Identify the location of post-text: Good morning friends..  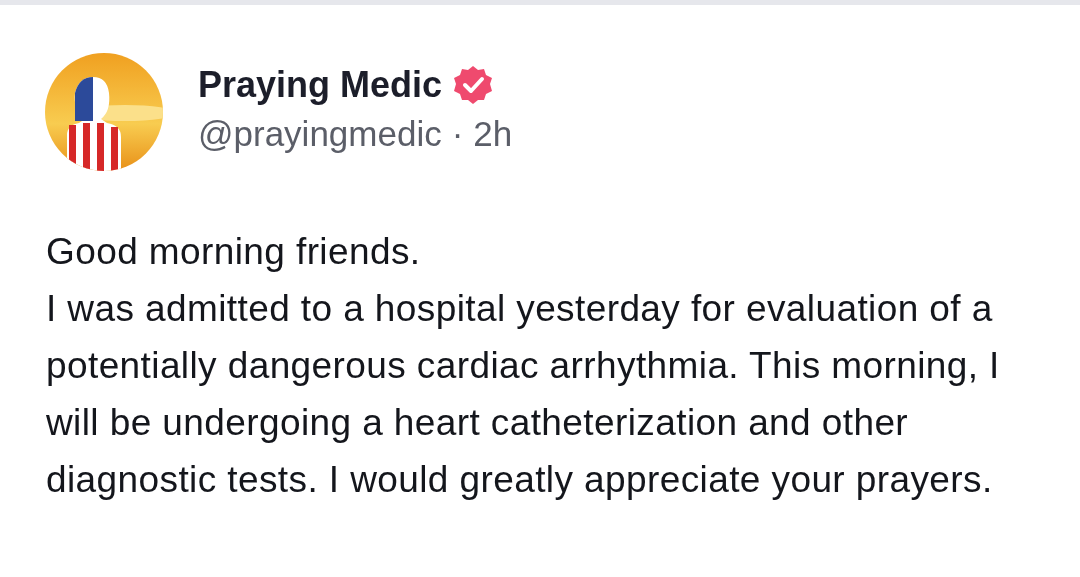
(234, 252).